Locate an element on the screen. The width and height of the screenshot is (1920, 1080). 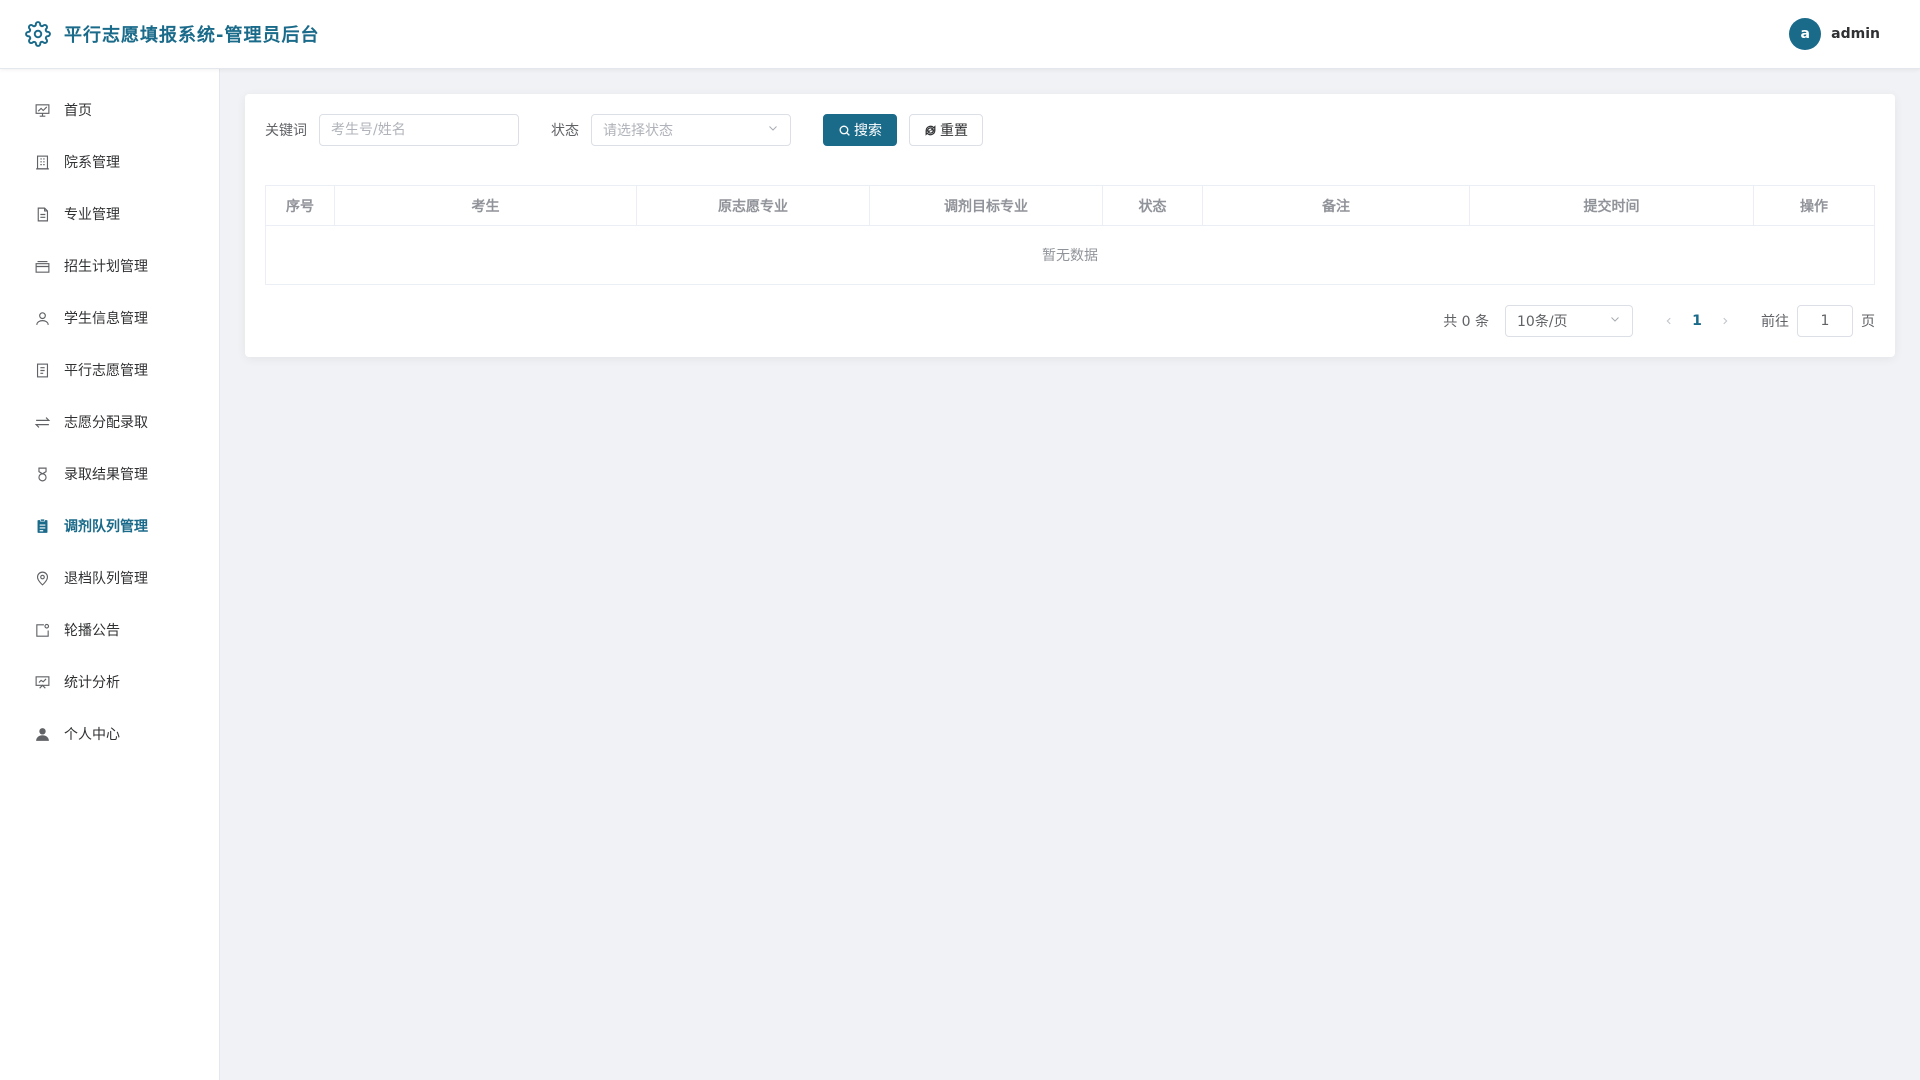
sidebar-item-departments: 院系管理 is located at coordinates (109, 162).